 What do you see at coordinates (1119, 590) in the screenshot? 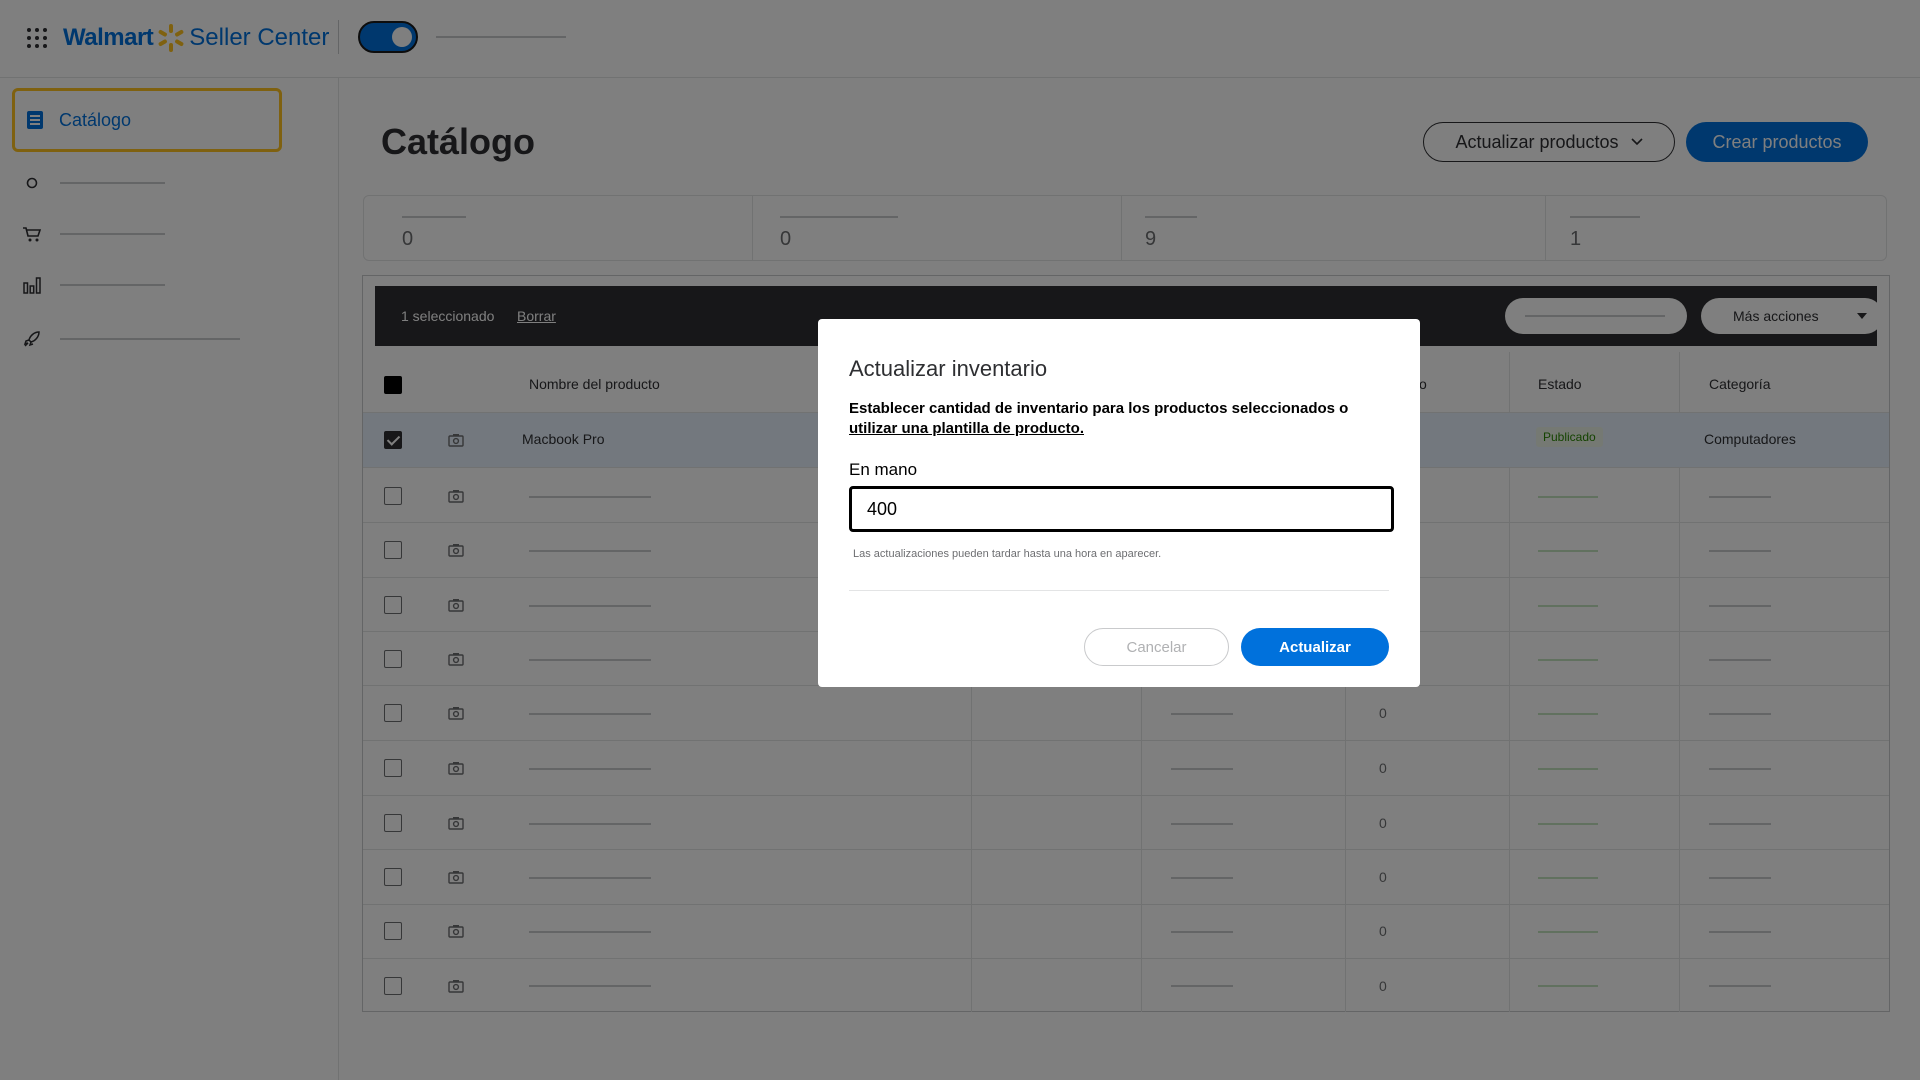
I see `modal-divider` at bounding box center [1119, 590].